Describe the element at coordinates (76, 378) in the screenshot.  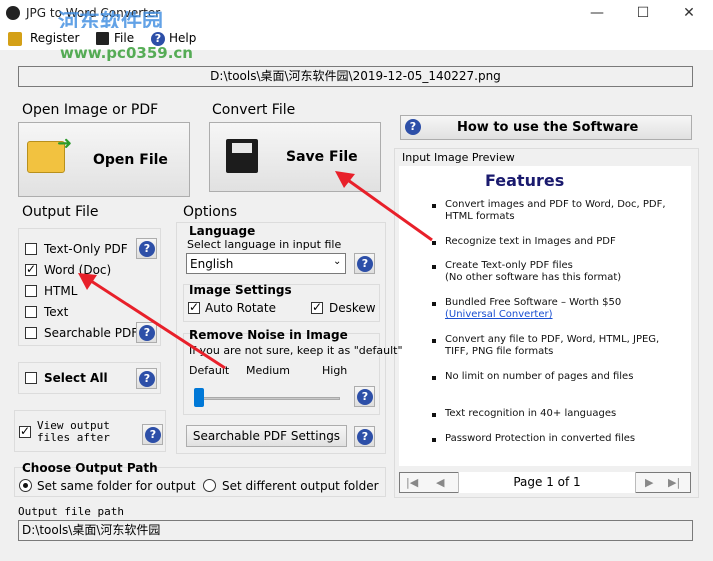
I see `select-all-label: Select All` at that location.